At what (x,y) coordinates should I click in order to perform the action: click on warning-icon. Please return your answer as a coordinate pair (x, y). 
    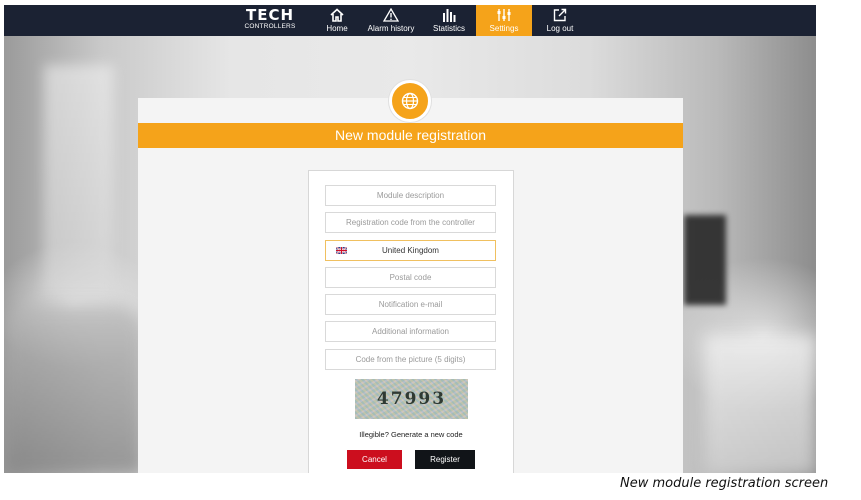
    Looking at the image, I should click on (391, 14).